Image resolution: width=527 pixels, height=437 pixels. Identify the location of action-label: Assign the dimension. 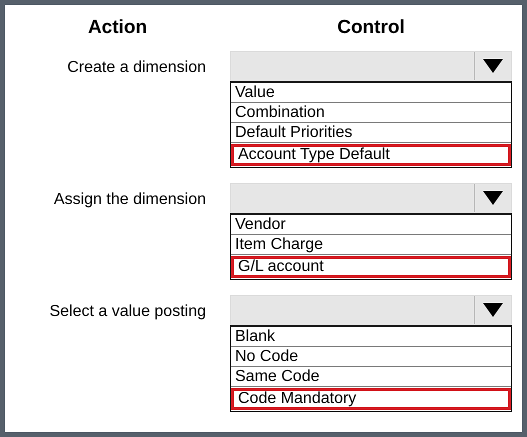
(129, 200).